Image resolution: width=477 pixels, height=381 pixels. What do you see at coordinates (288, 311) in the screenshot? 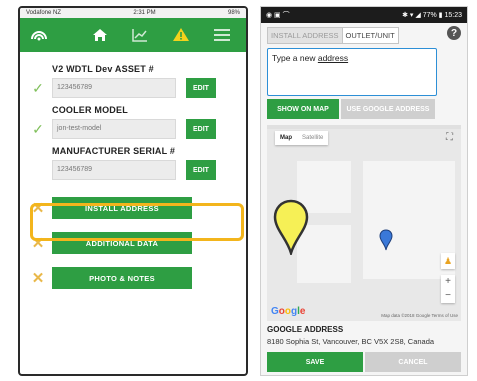
I see `google-logo: Google` at bounding box center [288, 311].